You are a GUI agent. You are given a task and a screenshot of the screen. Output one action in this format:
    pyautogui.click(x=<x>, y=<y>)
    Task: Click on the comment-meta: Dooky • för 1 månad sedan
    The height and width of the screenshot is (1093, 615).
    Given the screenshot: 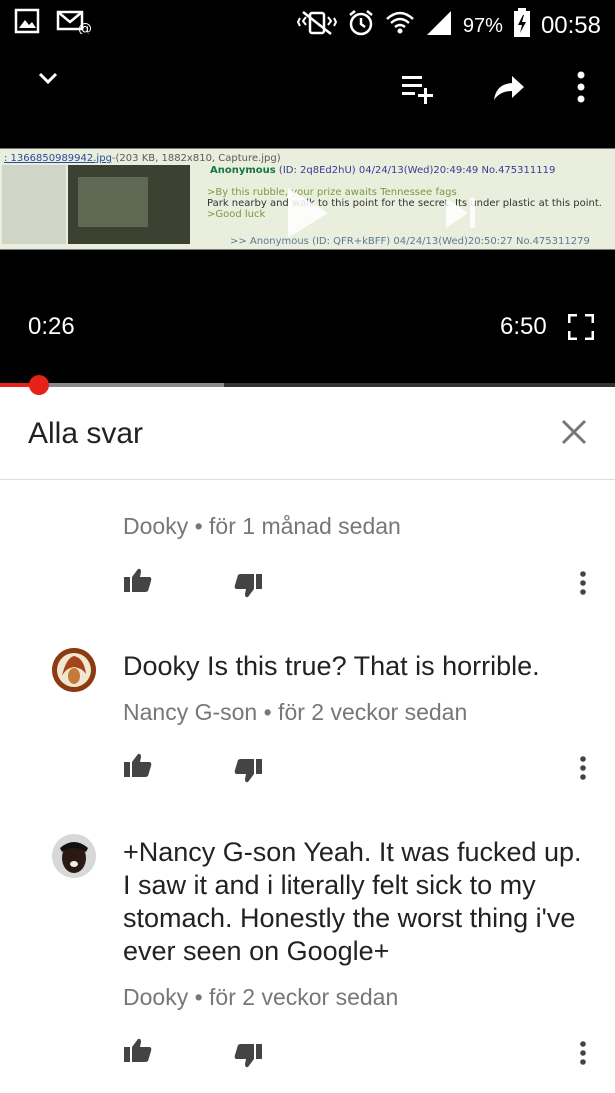 What is the action you would take?
    pyautogui.click(x=262, y=526)
    